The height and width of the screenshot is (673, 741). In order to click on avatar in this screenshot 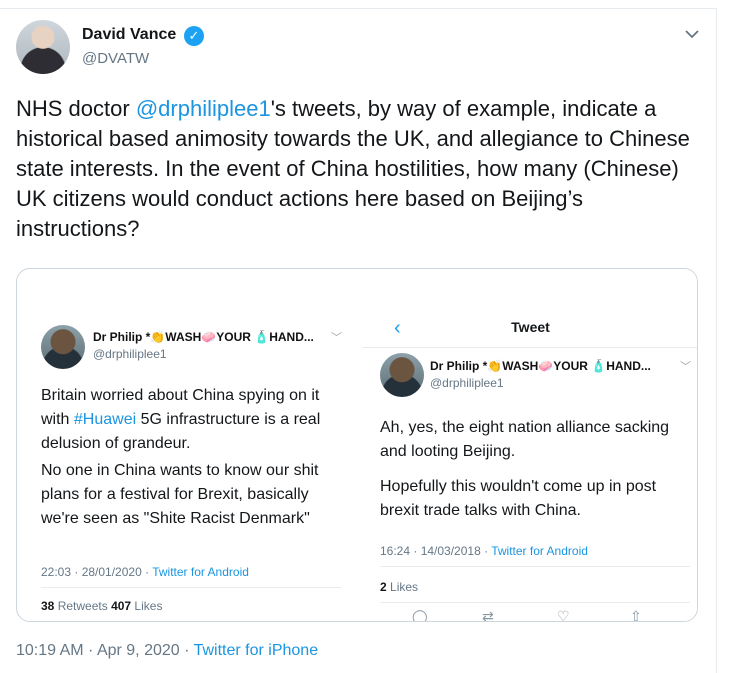, I will do `click(43, 47)`.